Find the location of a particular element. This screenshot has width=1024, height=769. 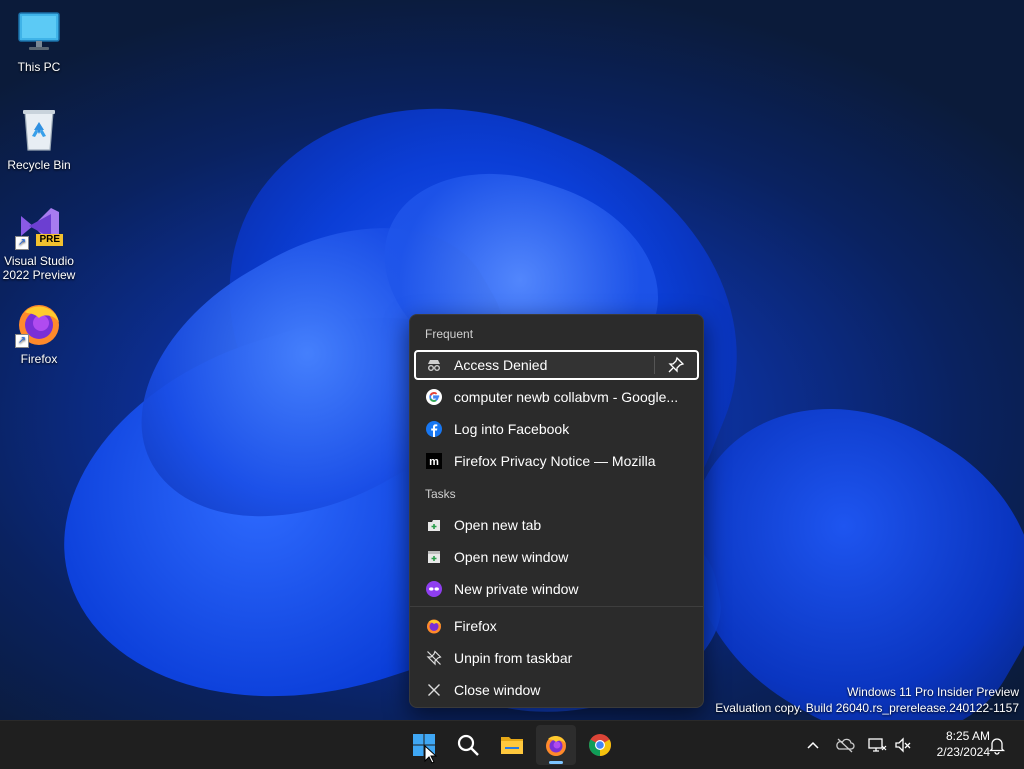

google-icon is located at coordinates (434, 397).